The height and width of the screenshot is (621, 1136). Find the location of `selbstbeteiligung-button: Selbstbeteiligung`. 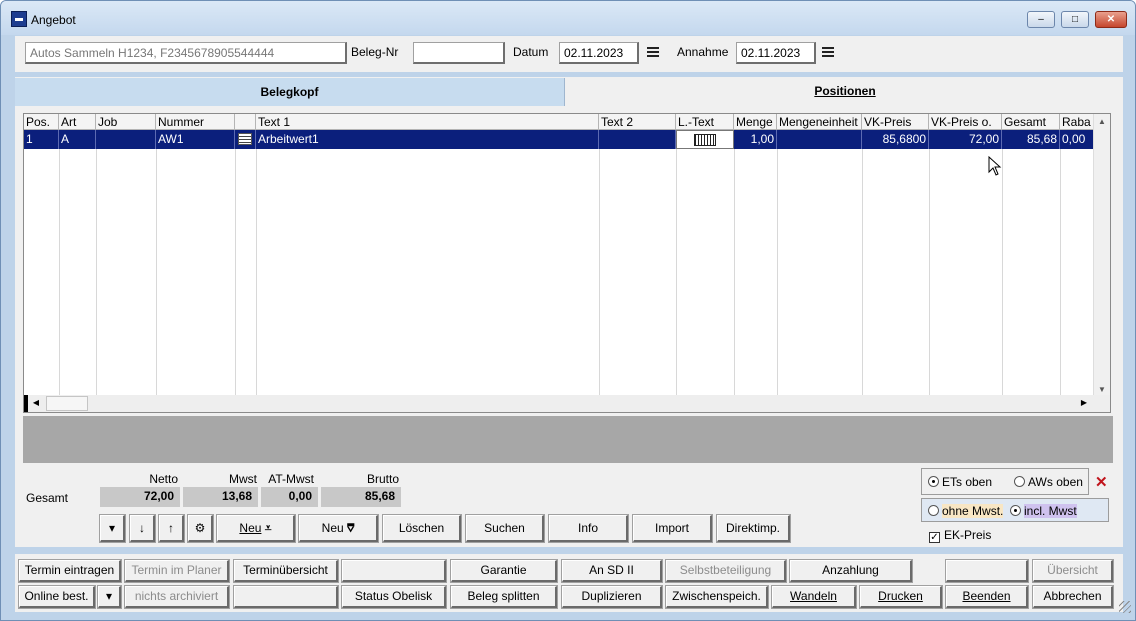

selbstbeteiligung-button: Selbstbeteiligung is located at coordinates (726, 571).